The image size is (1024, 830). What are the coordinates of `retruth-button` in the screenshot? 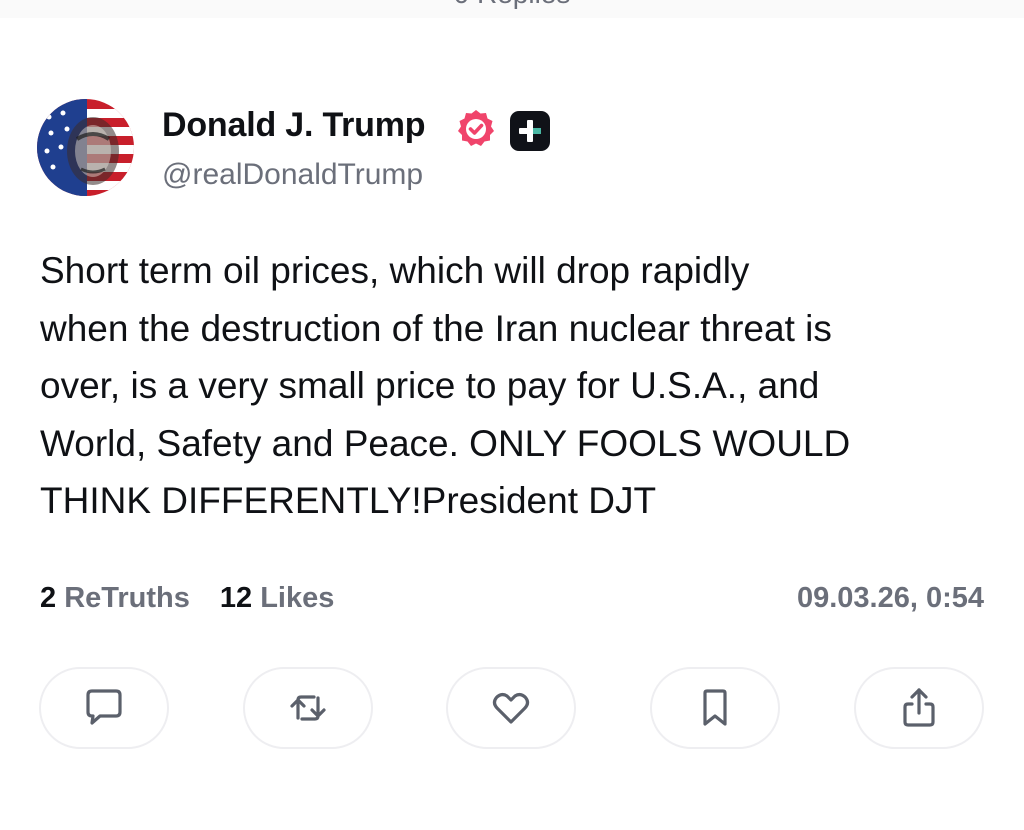 It's located at (308, 708).